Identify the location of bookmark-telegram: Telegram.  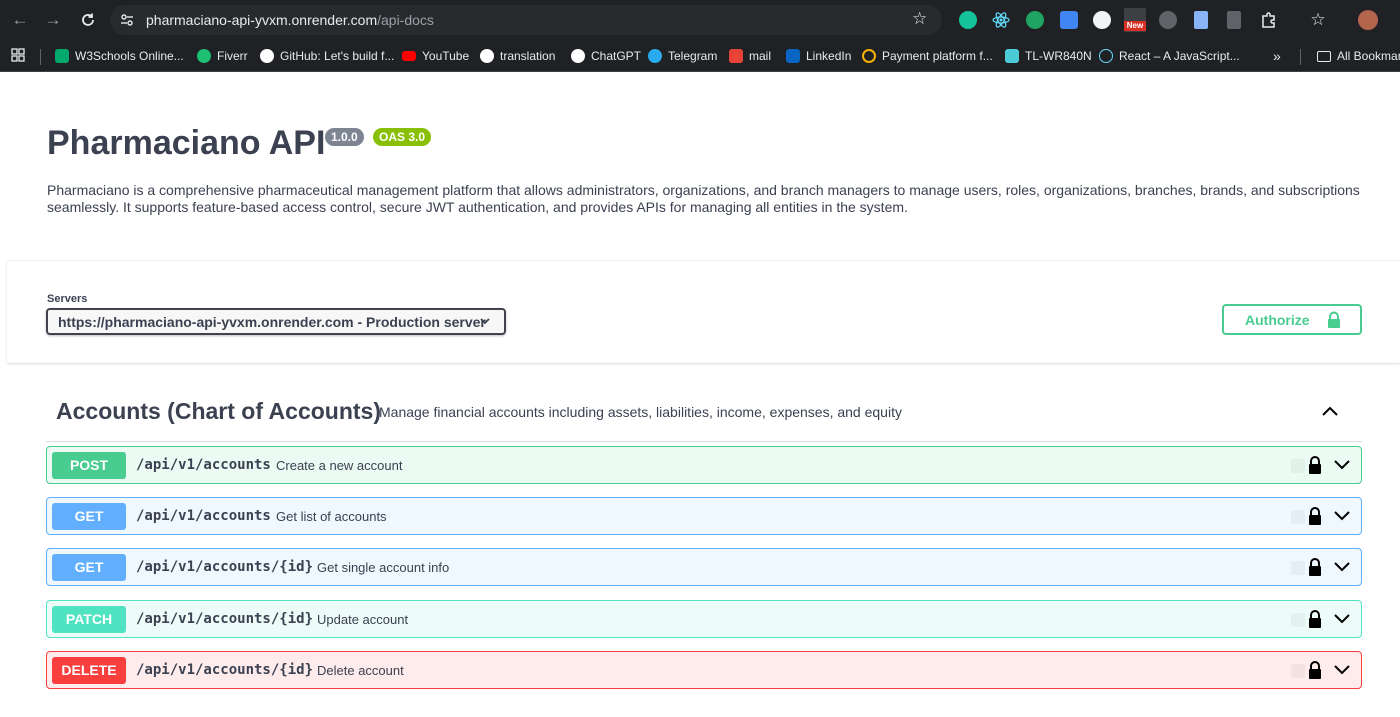
(682, 56).